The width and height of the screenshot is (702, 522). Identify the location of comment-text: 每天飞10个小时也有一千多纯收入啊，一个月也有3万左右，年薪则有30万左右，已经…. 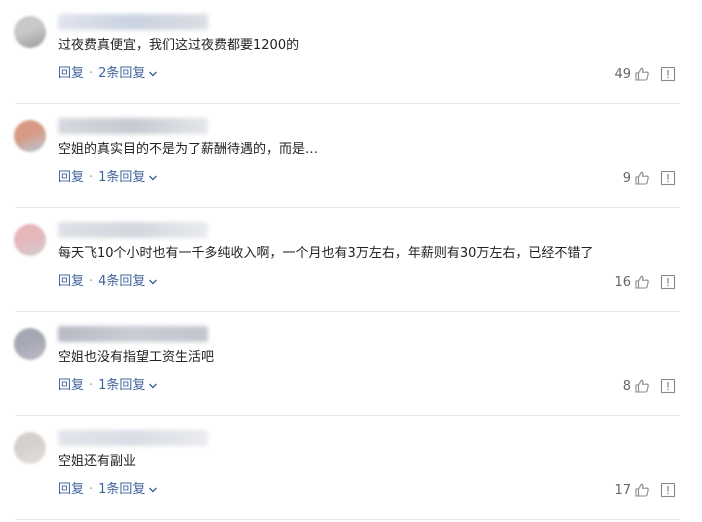
(326, 253).